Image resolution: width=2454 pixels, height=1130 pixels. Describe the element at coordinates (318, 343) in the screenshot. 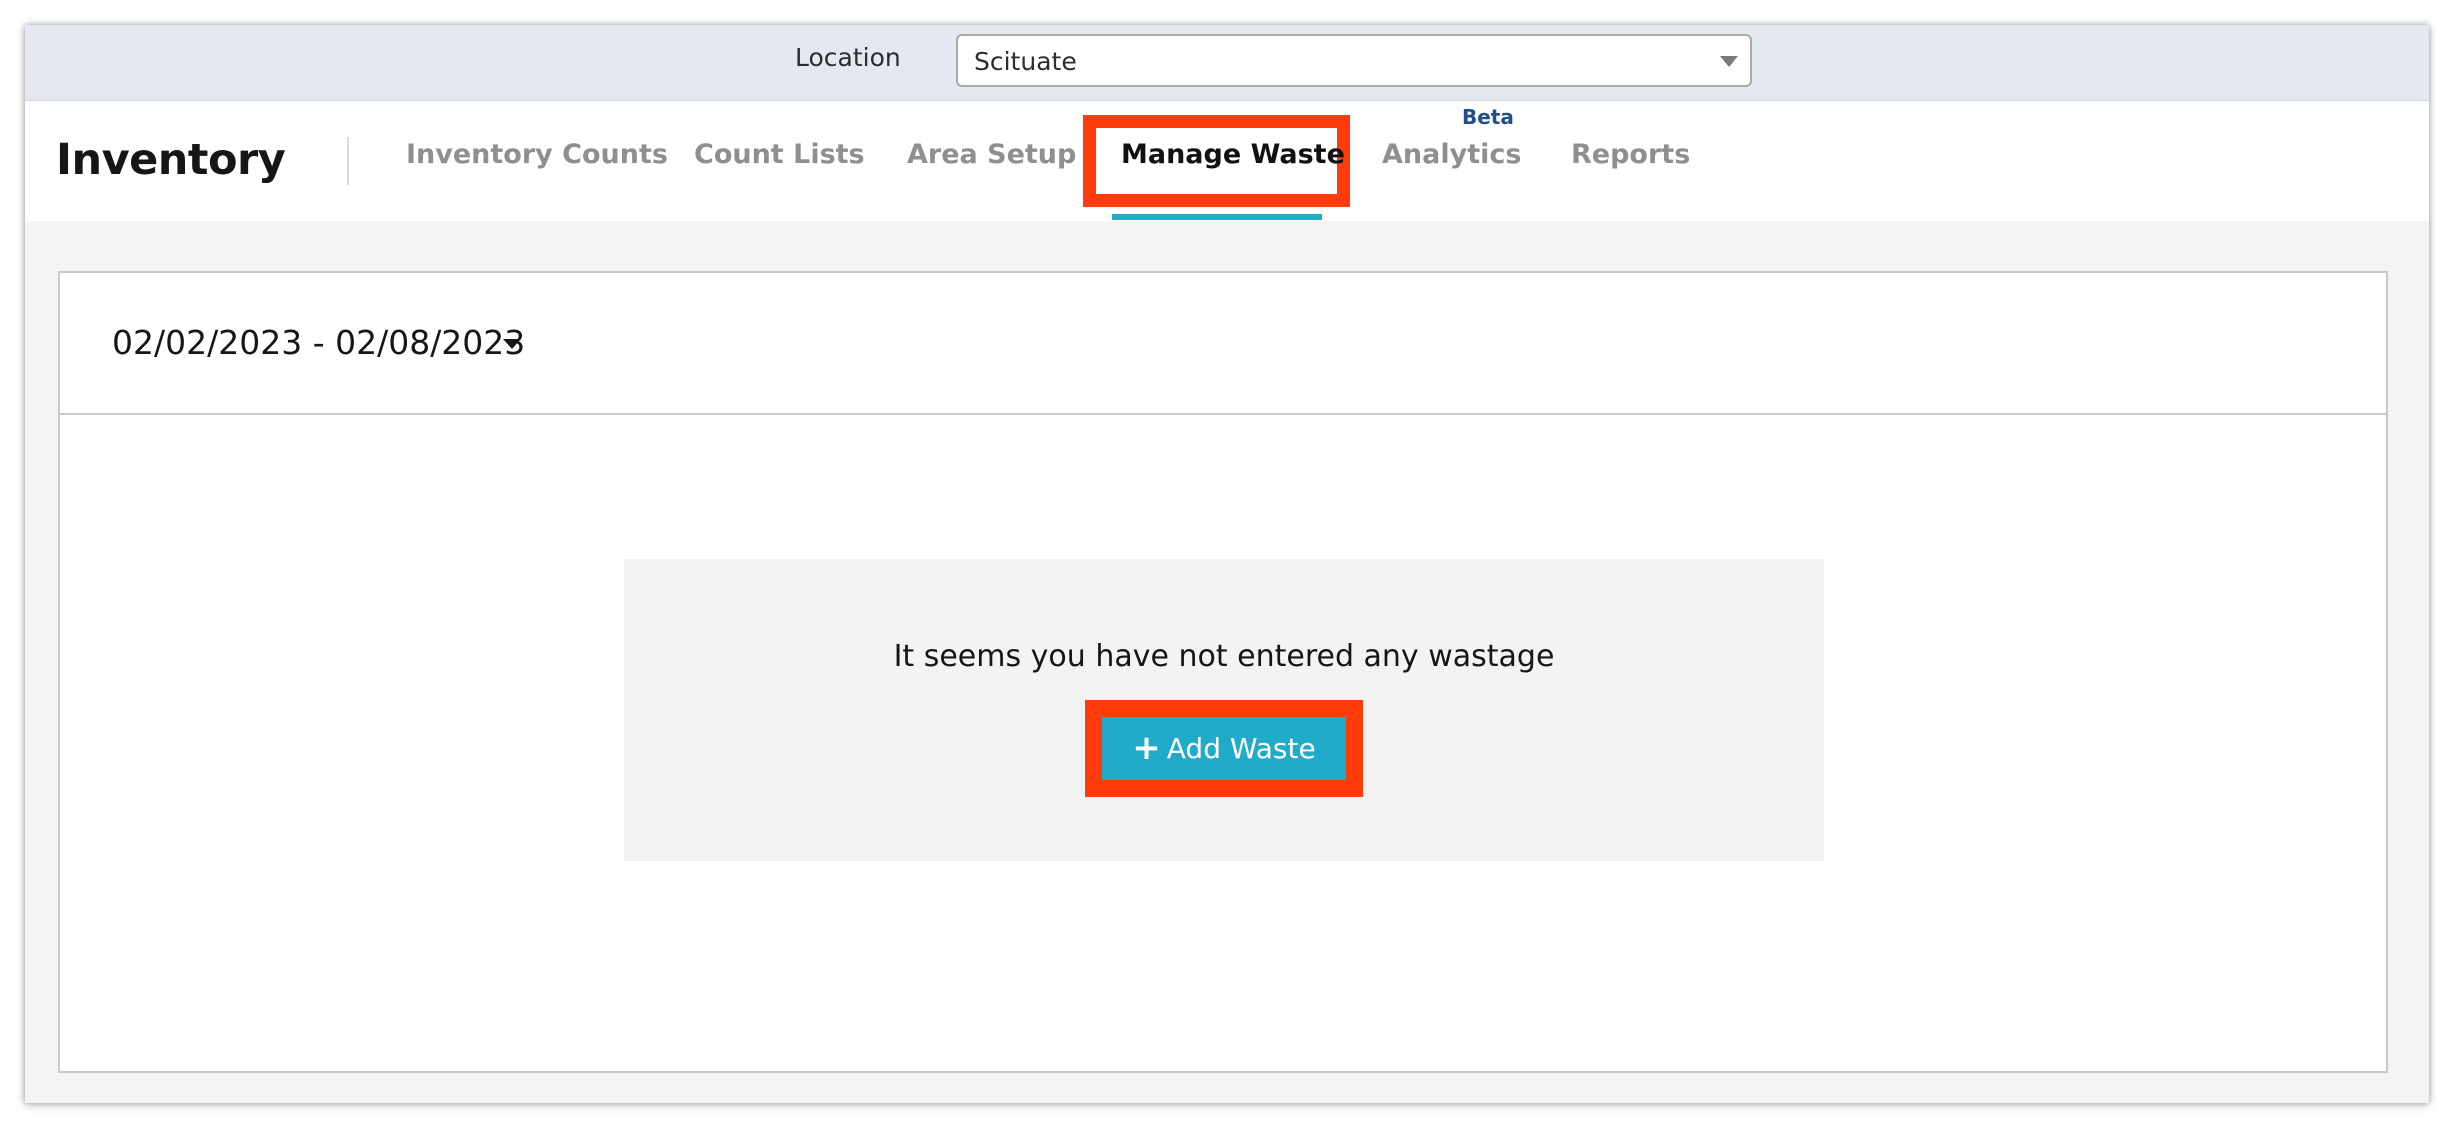

I see `date-range-picker: 02/02/2023 - 02/08/2023` at that location.